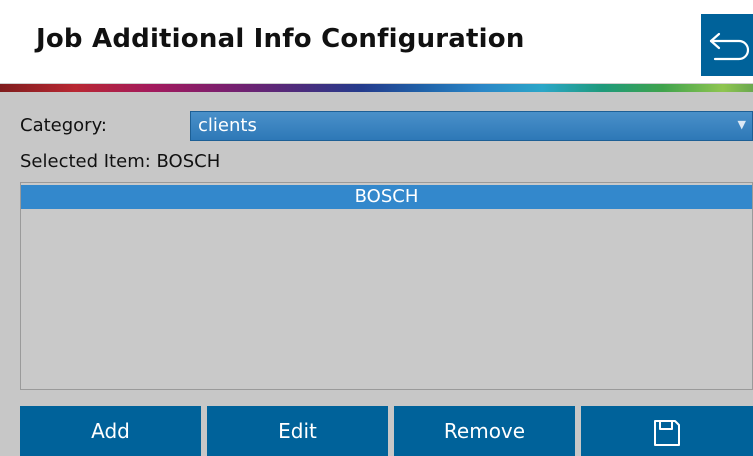 The height and width of the screenshot is (456, 753). I want to click on page-title: Job Additional Info Configuration, so click(280, 39).